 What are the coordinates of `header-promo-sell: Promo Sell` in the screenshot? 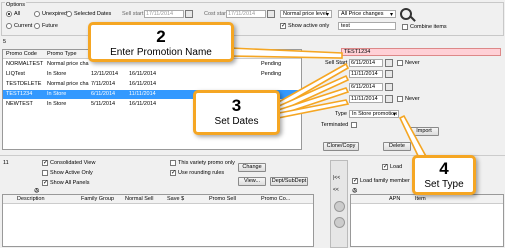 It's located at (222, 199).